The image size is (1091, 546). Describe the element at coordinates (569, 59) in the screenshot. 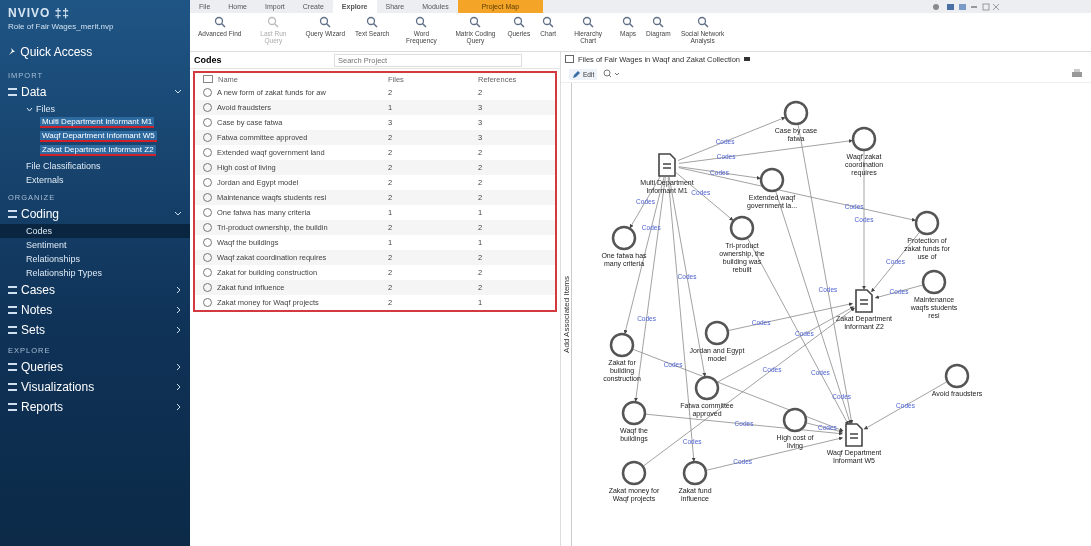

I see `map-icon` at that location.